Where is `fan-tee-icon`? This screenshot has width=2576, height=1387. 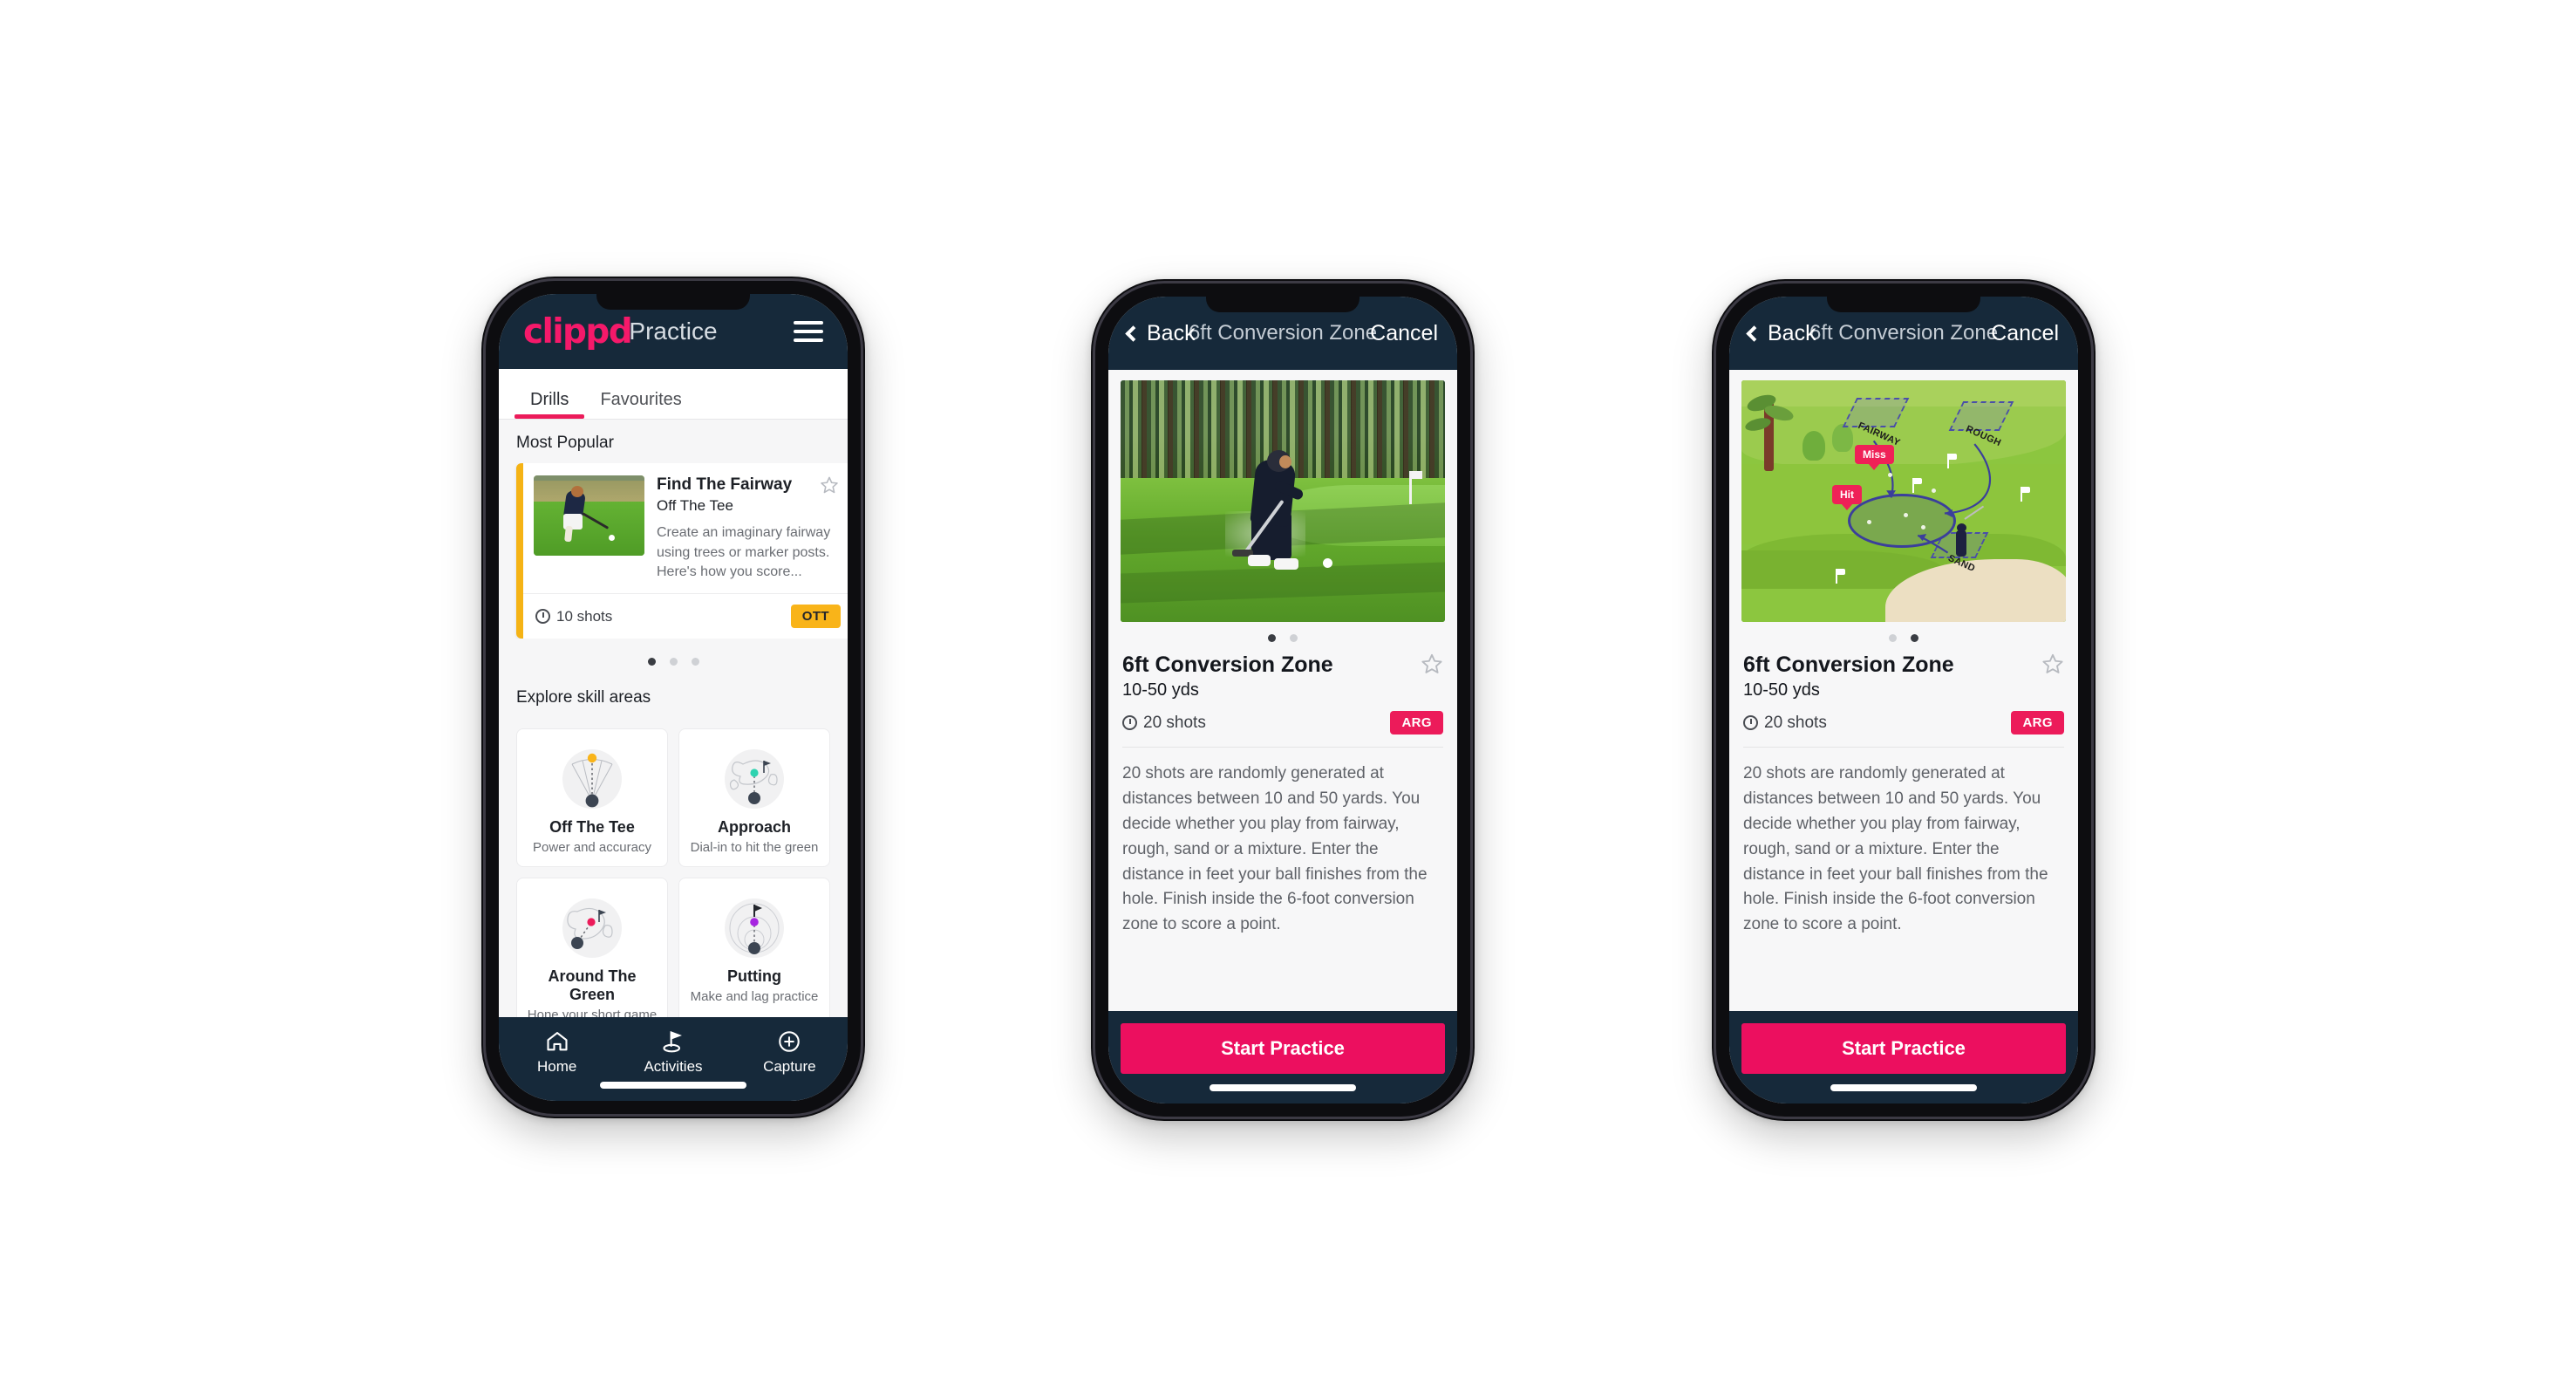
fan-tee-icon is located at coordinates (592, 779).